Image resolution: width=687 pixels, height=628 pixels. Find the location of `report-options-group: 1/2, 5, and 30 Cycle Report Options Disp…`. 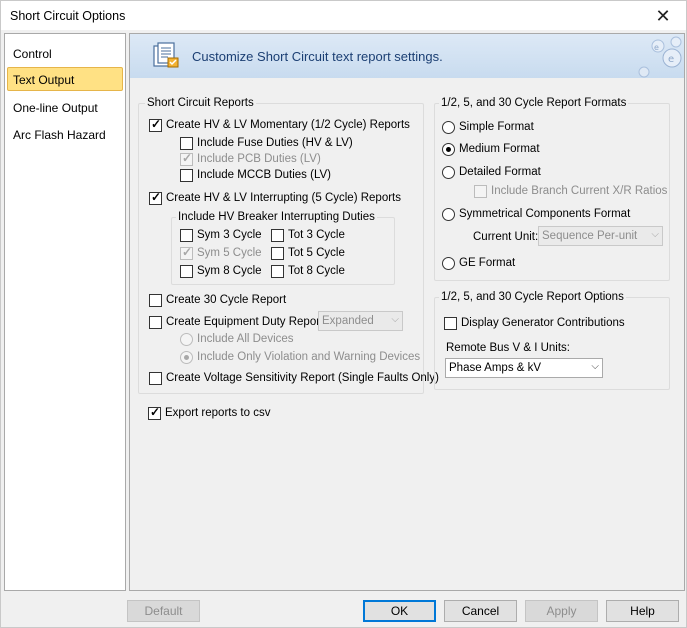

report-options-group: 1/2, 5, and 30 Cycle Report Options Disp… is located at coordinates (552, 340).